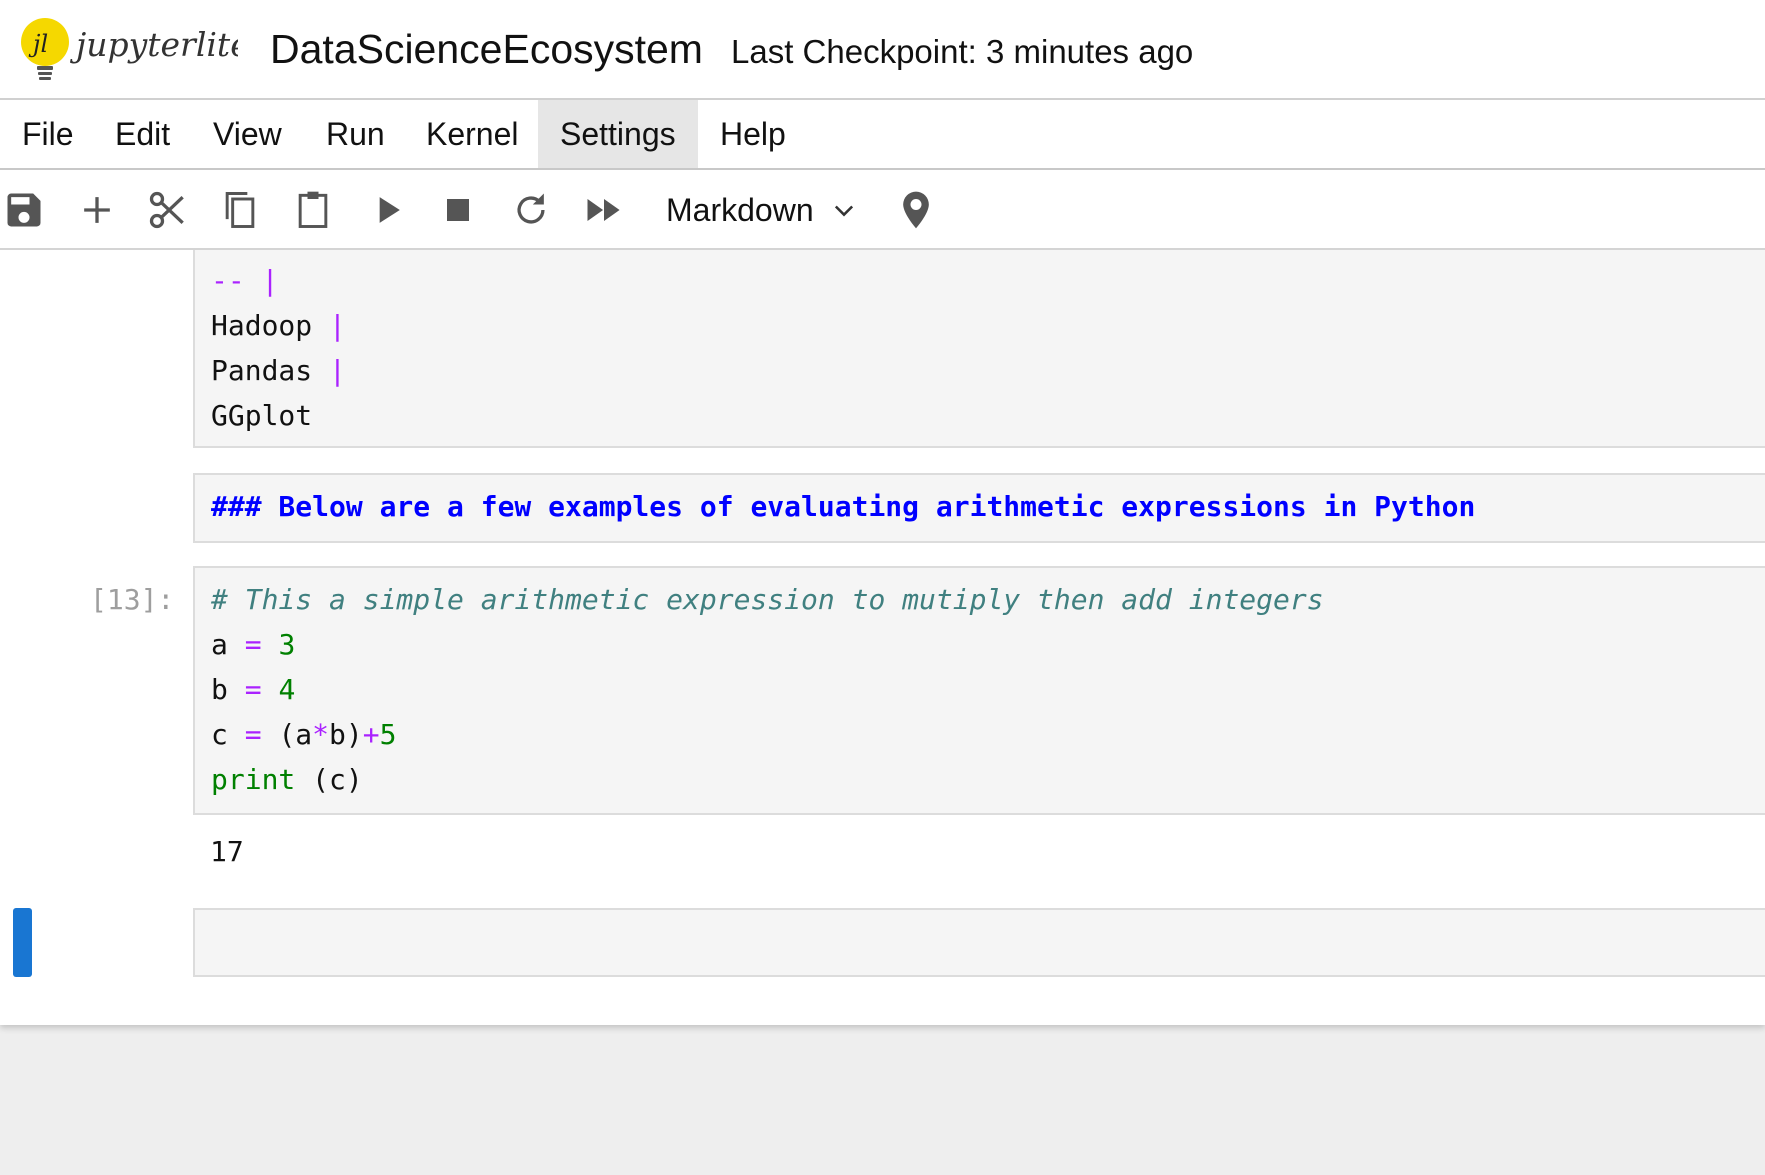 Image resolution: width=1765 pixels, height=1175 pixels. I want to click on chevron-down-icon, so click(844, 210).